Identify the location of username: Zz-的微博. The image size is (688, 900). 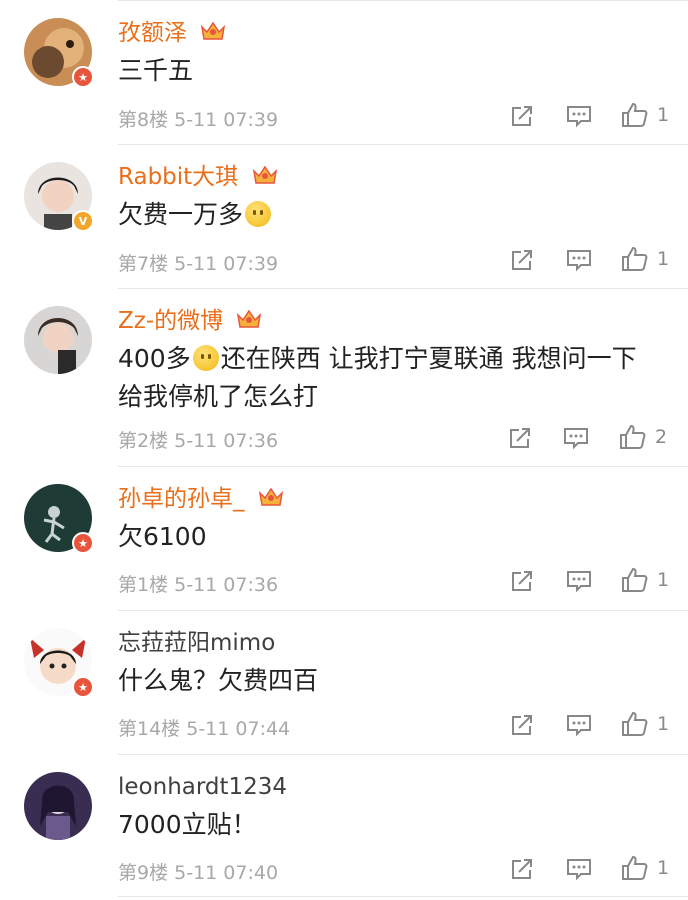
(190, 321).